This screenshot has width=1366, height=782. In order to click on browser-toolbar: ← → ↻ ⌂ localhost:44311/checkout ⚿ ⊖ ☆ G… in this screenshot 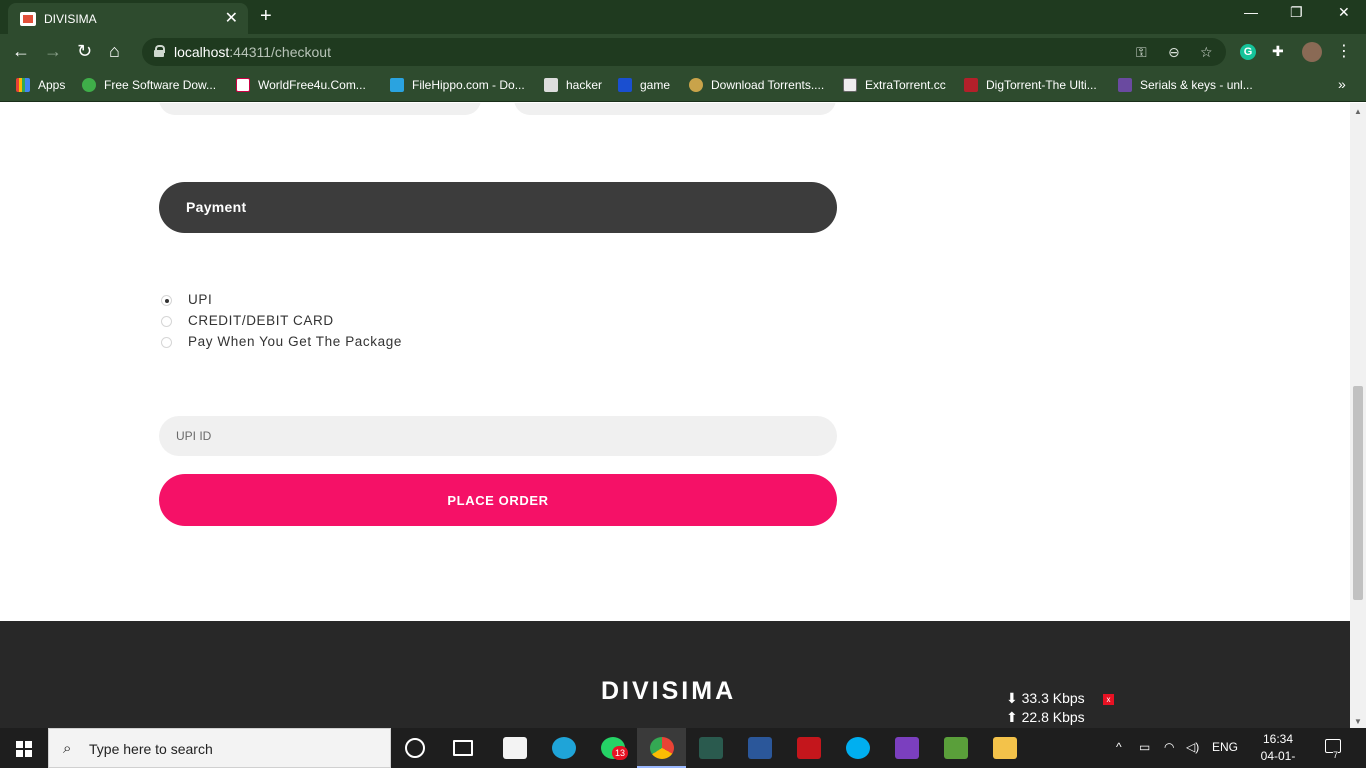, I will do `click(683, 52)`.